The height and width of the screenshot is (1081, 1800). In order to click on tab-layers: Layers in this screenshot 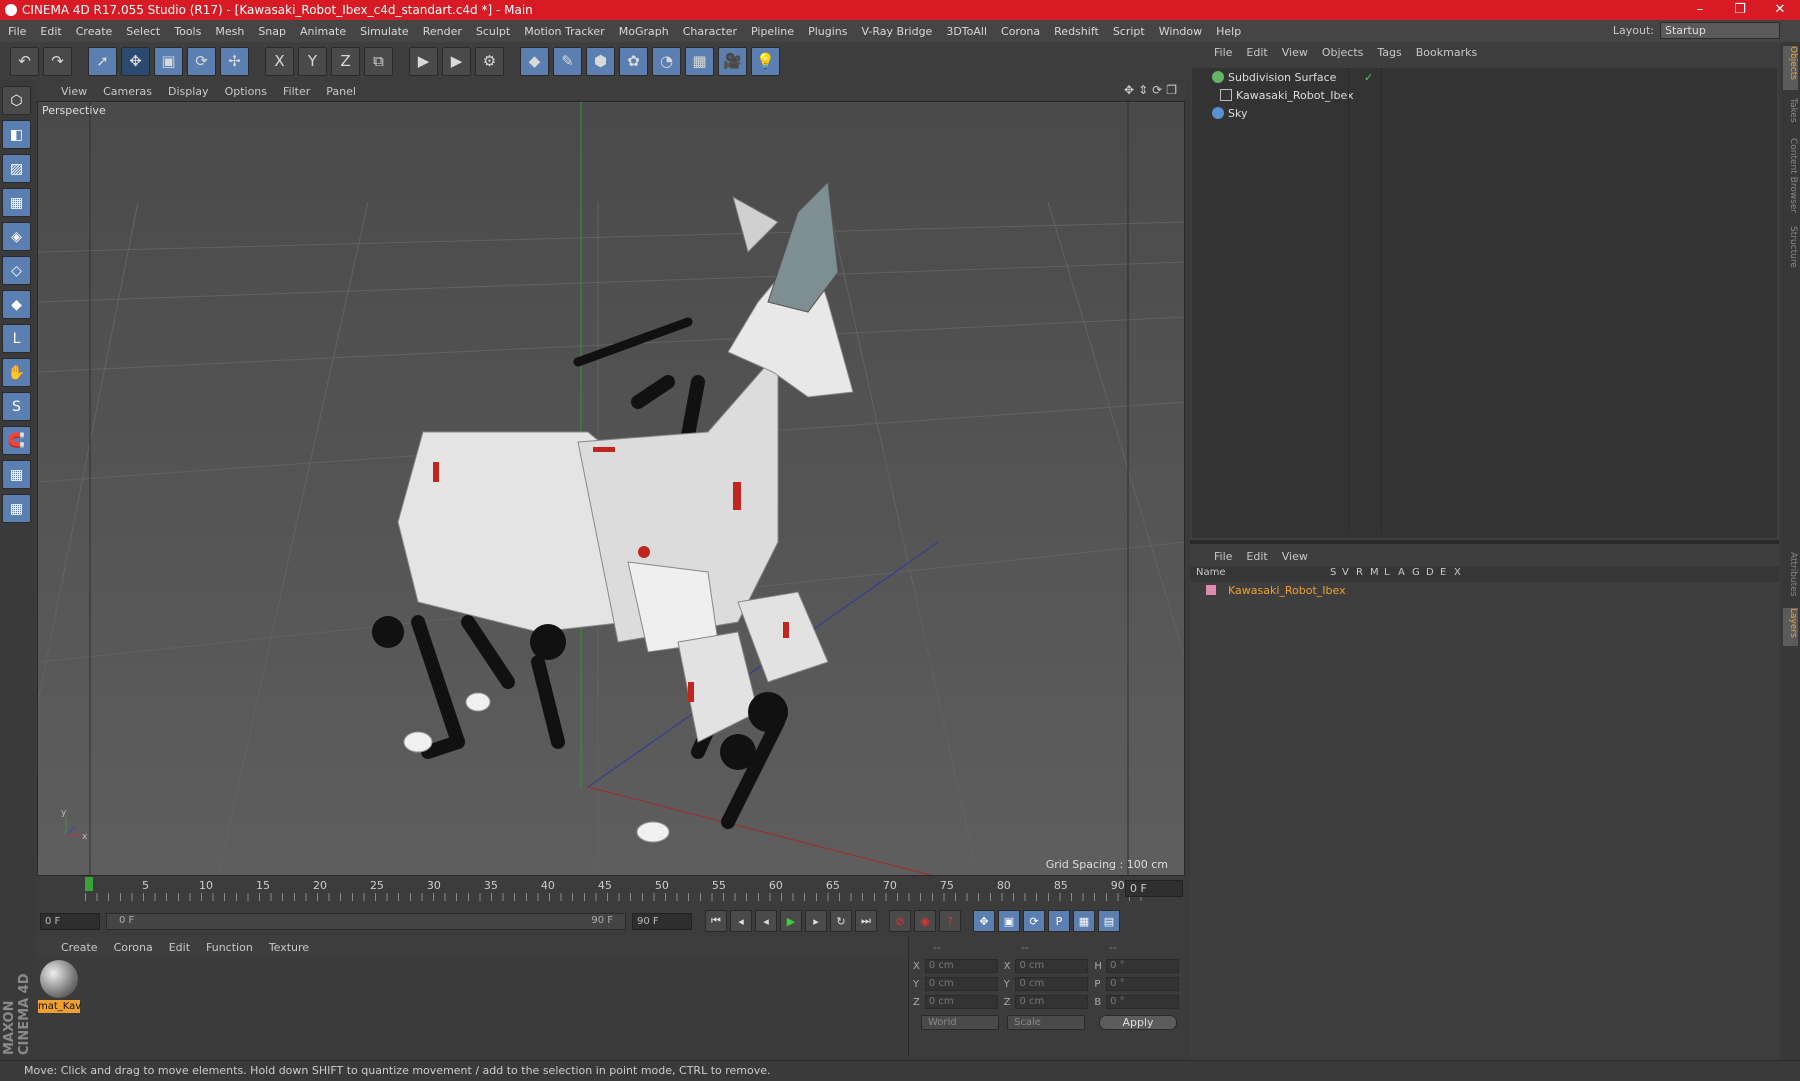, I will do `click(1790, 627)`.